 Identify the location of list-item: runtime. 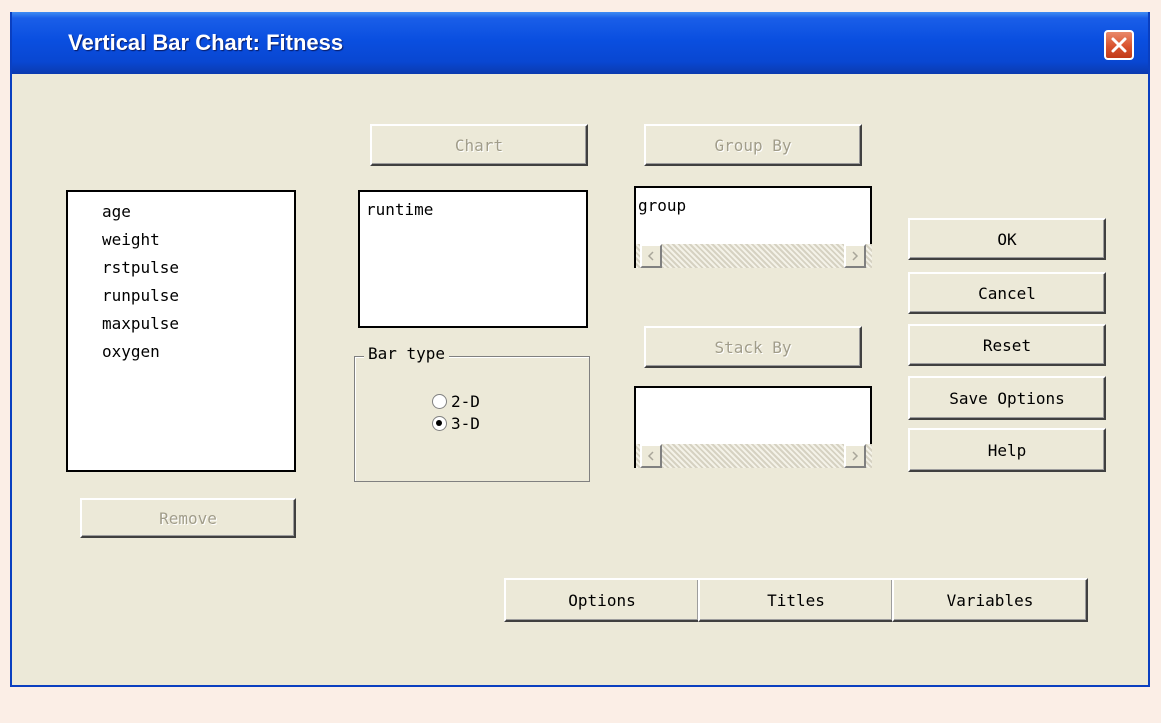
(476, 210).